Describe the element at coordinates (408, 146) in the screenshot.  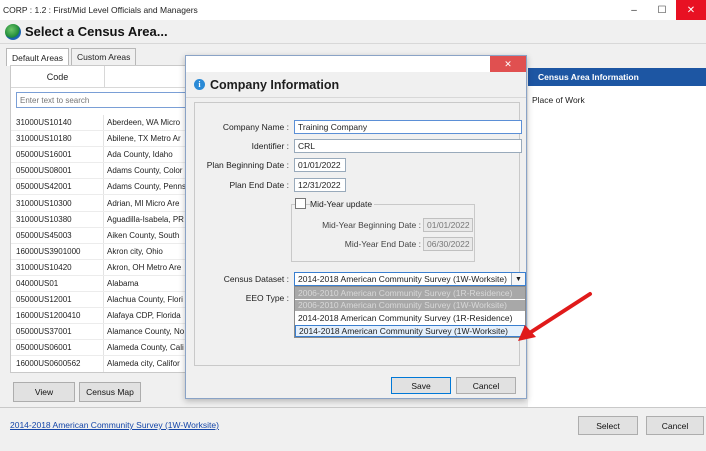
I see `identifier-field: CRL` at that location.